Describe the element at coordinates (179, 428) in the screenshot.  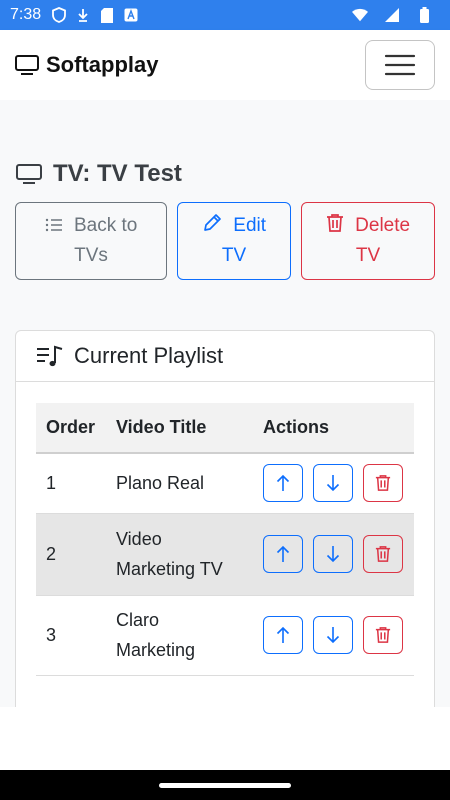
I see `column-header-video-title: Video Title` at that location.